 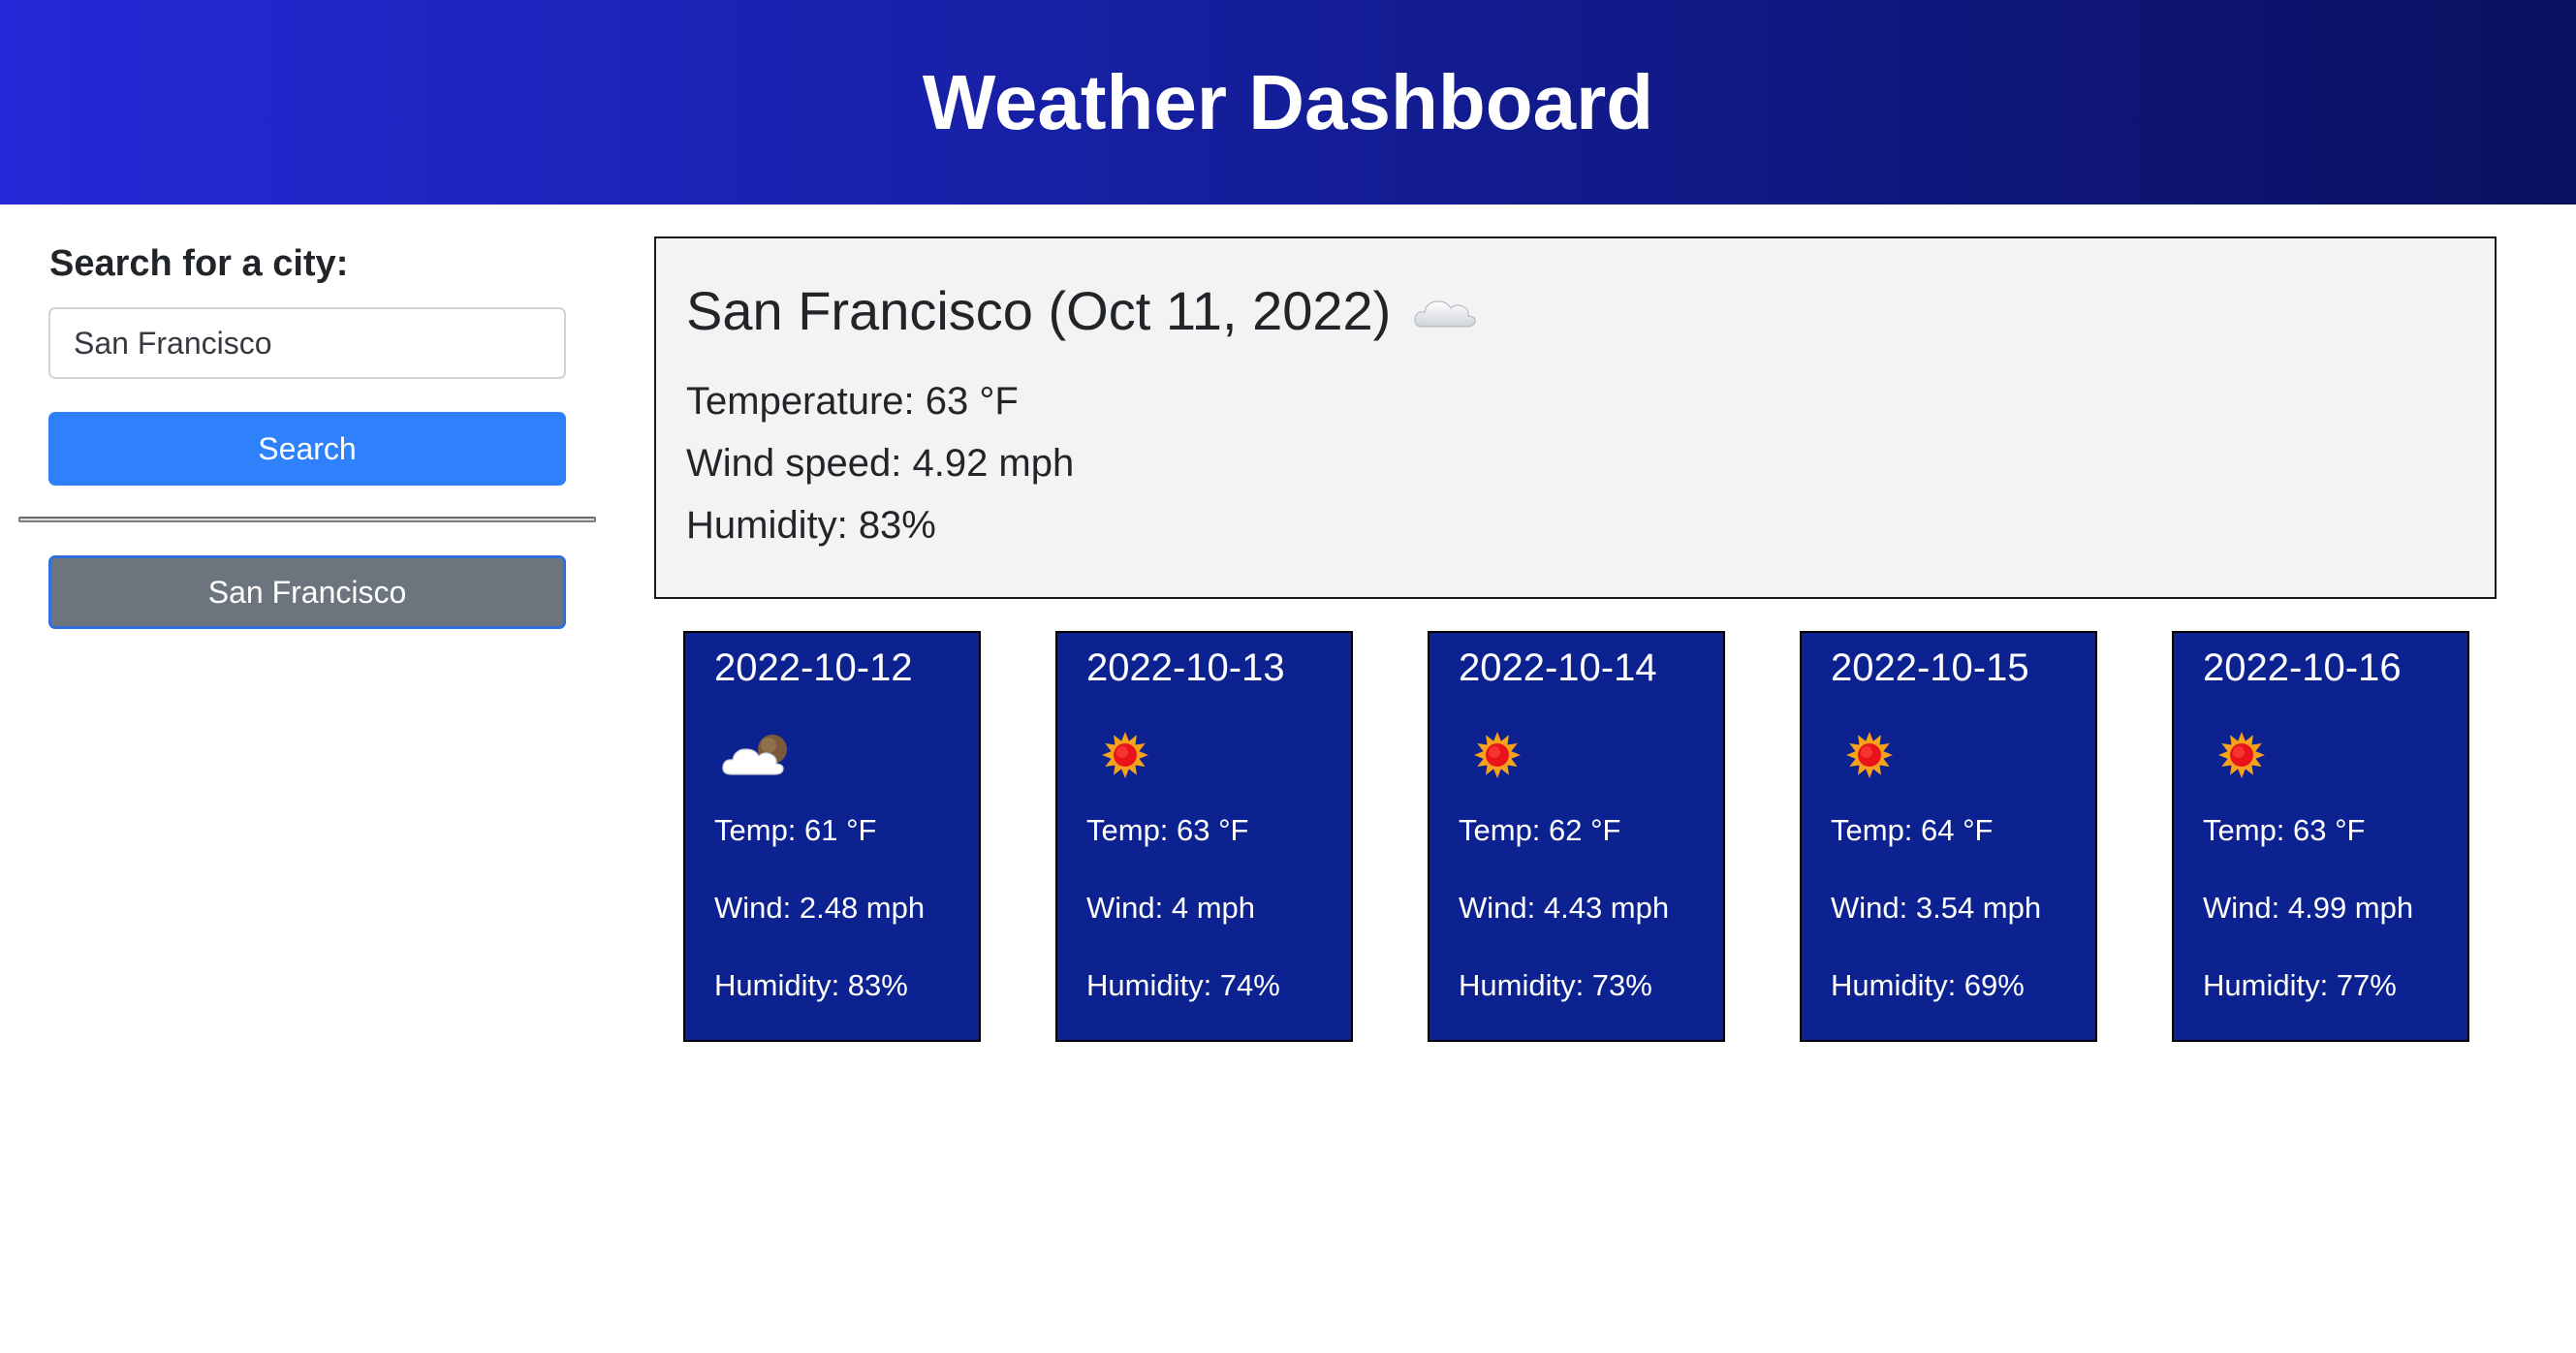 I want to click on forecast-date: 2022-10-13, so click(x=1185, y=667).